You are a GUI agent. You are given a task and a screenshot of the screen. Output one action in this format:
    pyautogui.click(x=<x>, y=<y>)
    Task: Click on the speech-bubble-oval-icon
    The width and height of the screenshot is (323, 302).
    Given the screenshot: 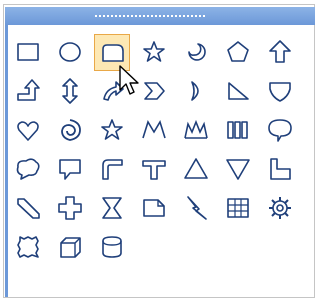 What is the action you would take?
    pyautogui.click(x=280, y=130)
    